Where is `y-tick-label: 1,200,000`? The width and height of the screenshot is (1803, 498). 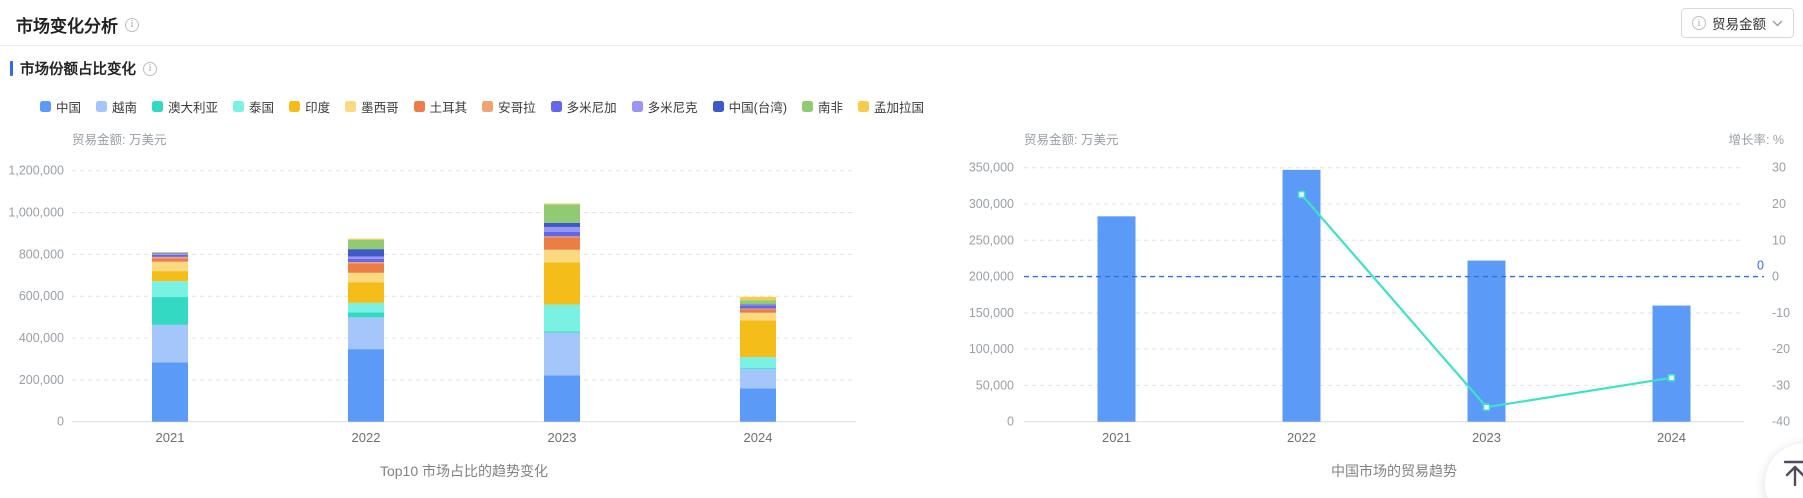 y-tick-label: 1,200,000 is located at coordinates (36, 171).